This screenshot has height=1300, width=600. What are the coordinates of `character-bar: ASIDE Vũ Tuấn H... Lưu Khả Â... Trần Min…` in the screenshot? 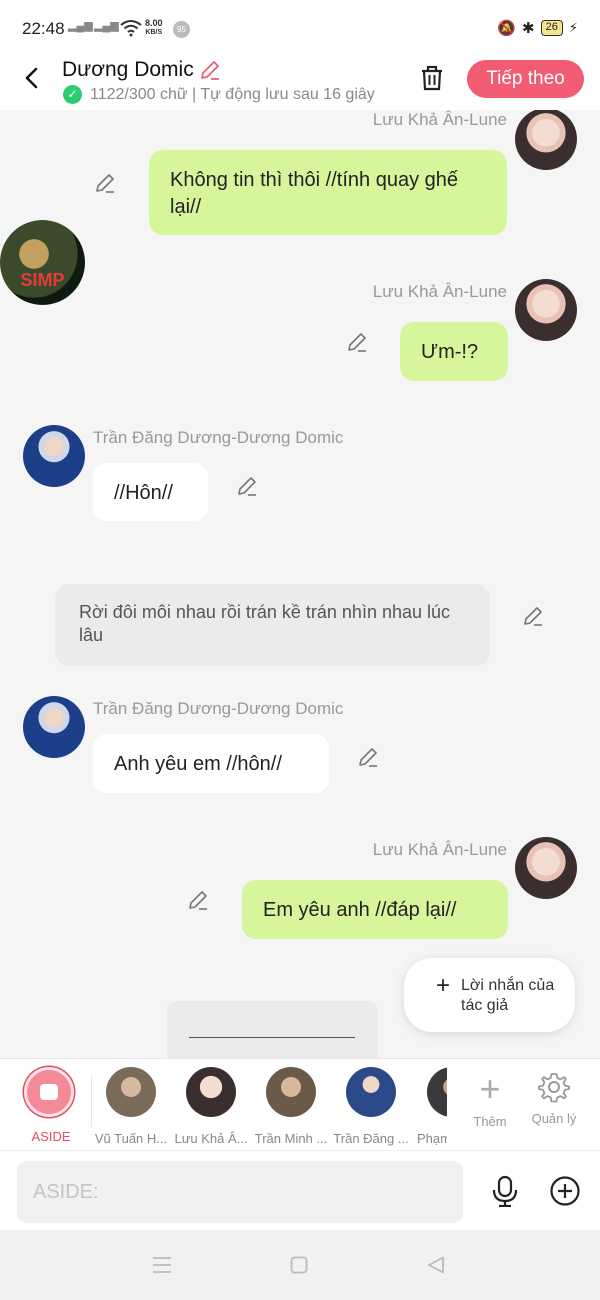 It's located at (300, 1104).